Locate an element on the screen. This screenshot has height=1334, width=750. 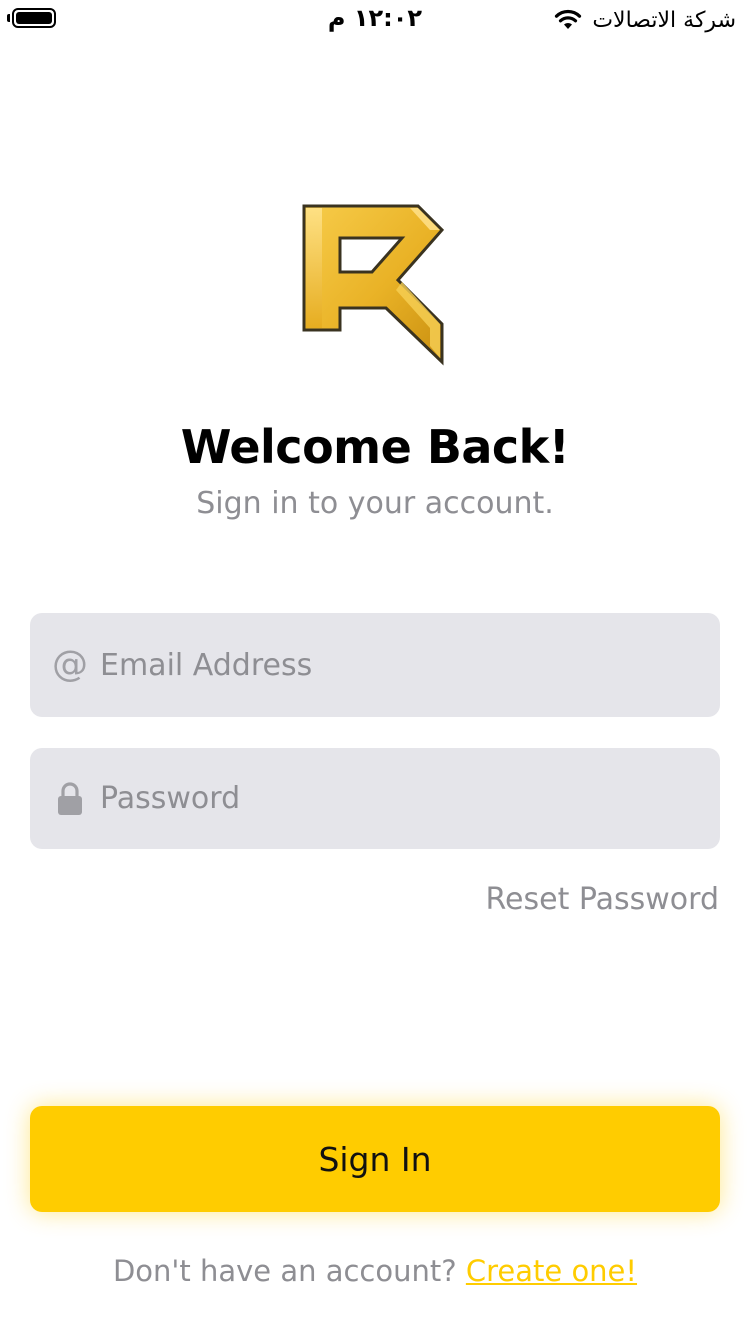
status-time: ١٢:٠٢ م is located at coordinates (375, 18).